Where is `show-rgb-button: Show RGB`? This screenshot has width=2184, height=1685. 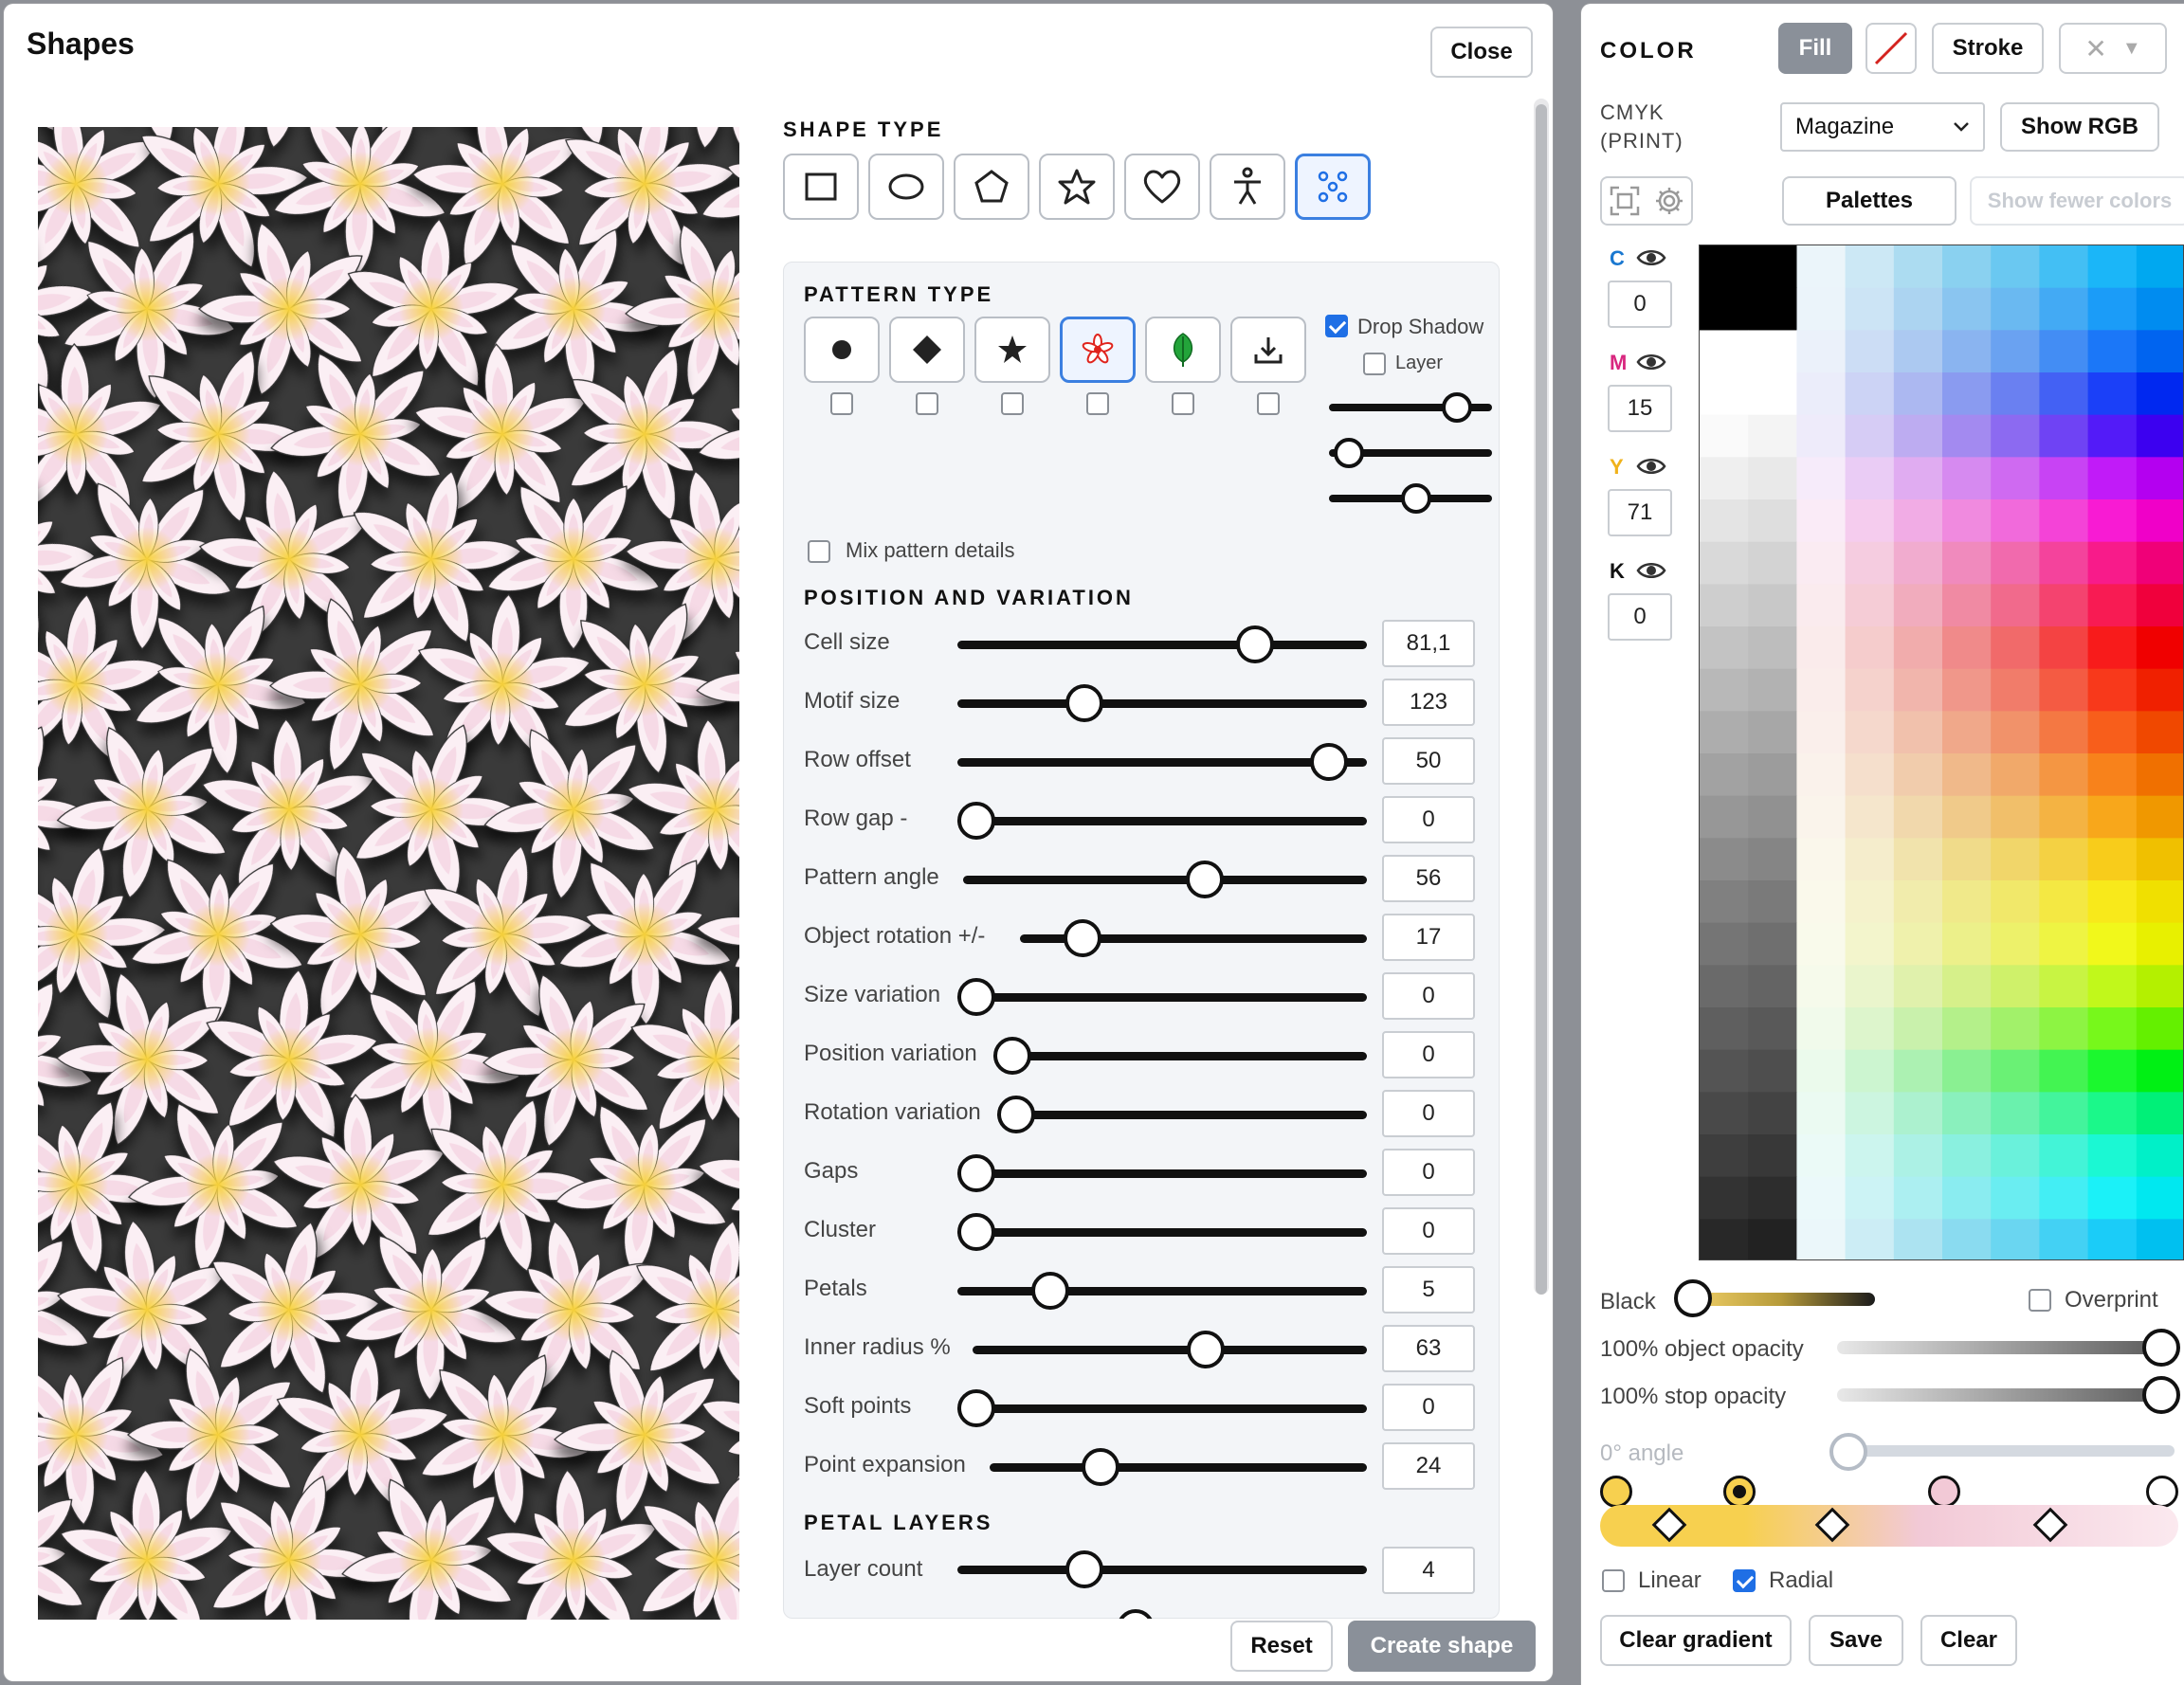 show-rgb-button: Show RGB is located at coordinates (2079, 127).